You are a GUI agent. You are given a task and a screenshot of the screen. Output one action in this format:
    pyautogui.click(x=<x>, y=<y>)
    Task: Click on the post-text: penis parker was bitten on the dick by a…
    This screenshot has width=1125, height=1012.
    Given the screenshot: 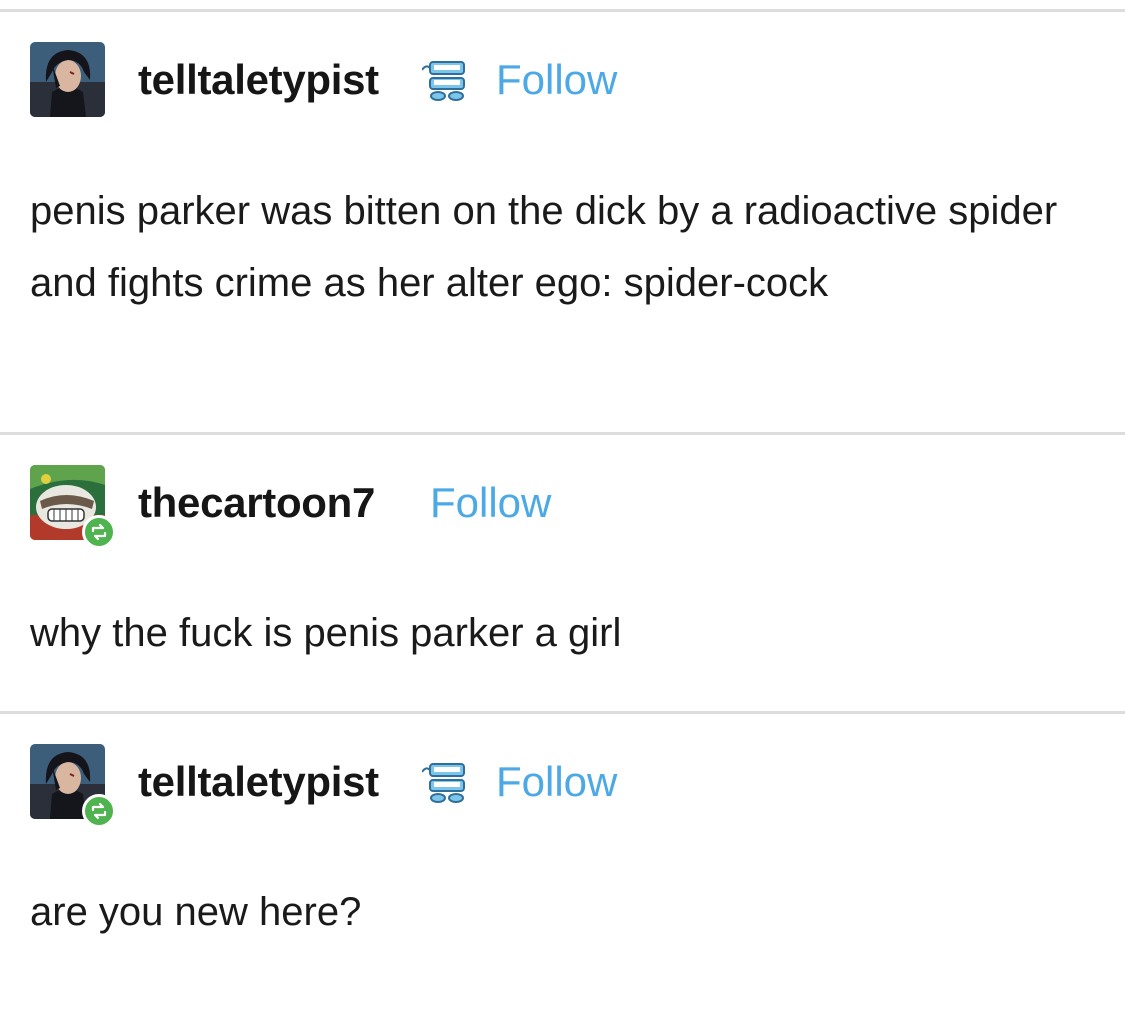 What is the action you would take?
    pyautogui.click(x=544, y=247)
    